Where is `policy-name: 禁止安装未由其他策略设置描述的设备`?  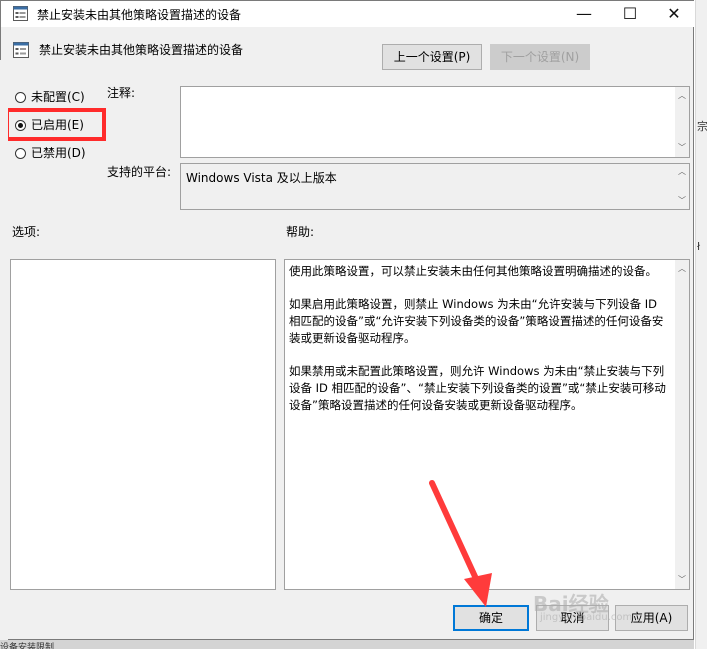
policy-name: 禁止安装未由其他策略设置描述的设备 is located at coordinates (141, 50).